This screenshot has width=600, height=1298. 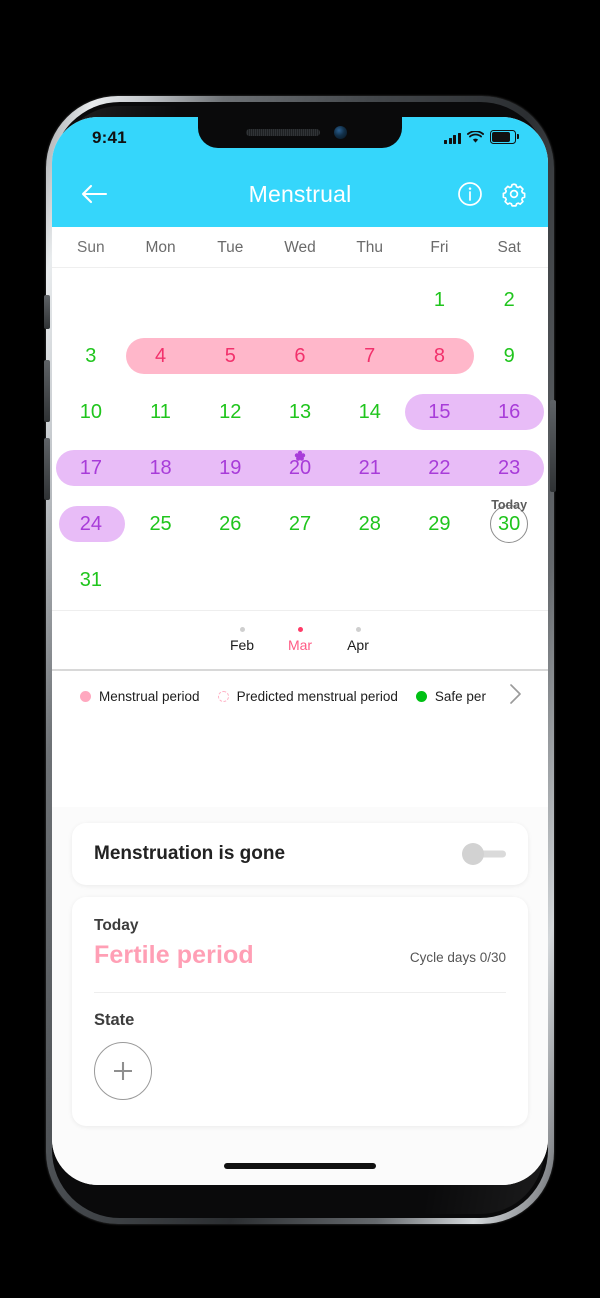 I want to click on legend-more-button, so click(x=515, y=696).